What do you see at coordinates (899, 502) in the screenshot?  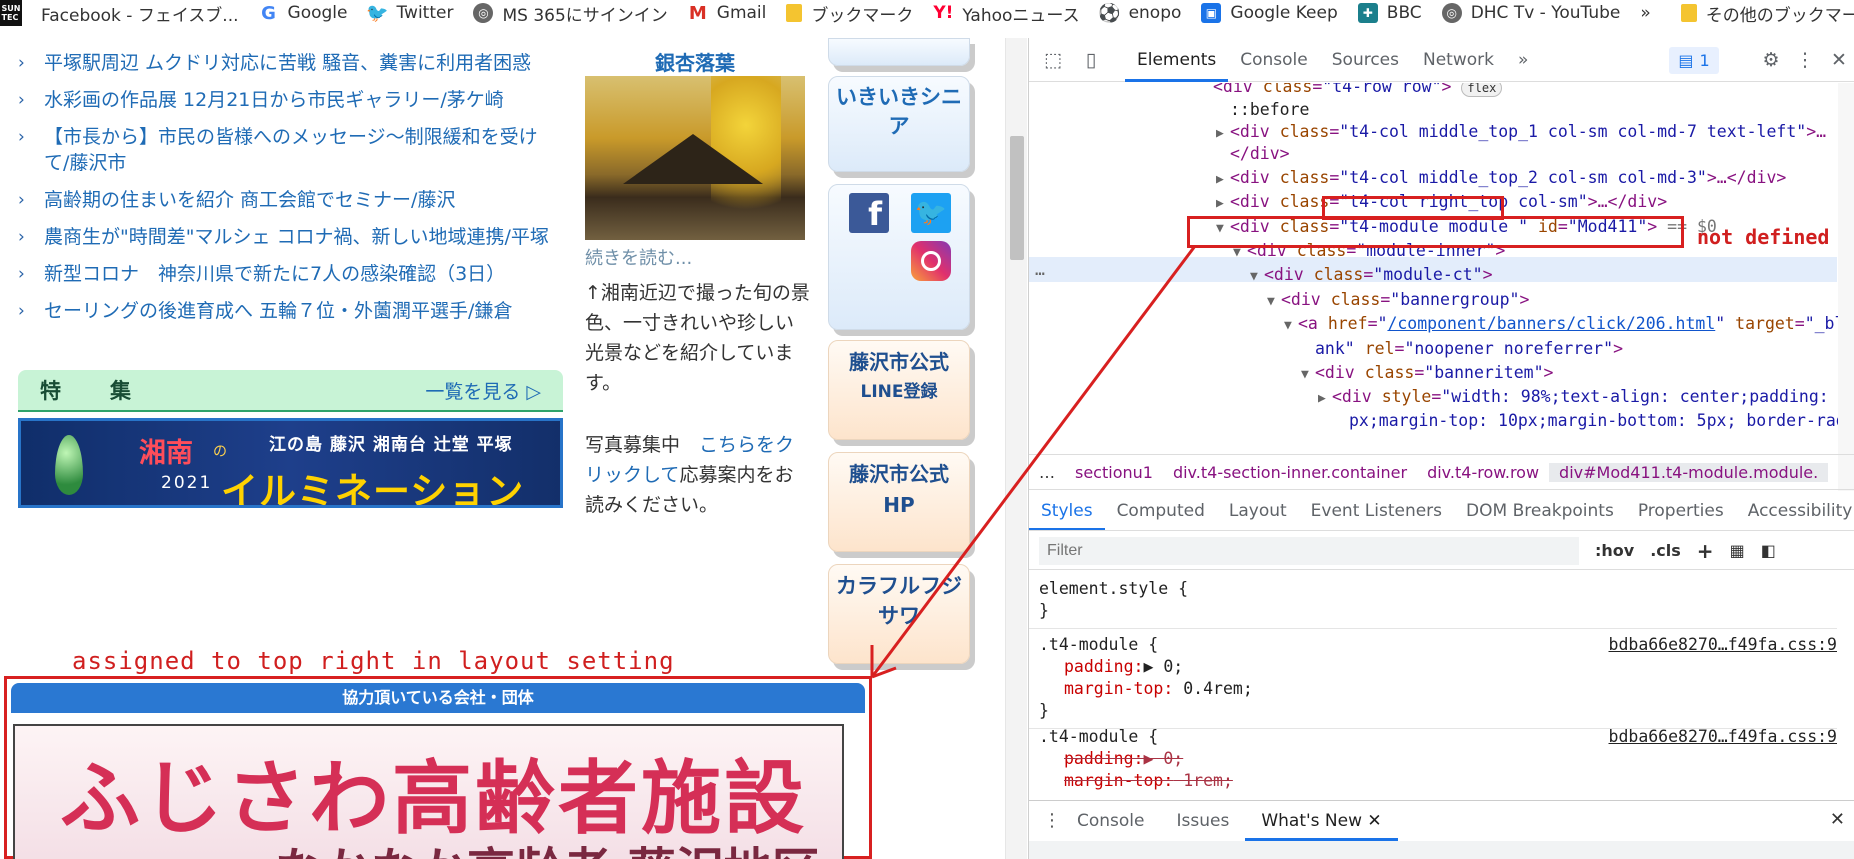 I see `sidebox-hp: 藤沢市公式 HP` at bounding box center [899, 502].